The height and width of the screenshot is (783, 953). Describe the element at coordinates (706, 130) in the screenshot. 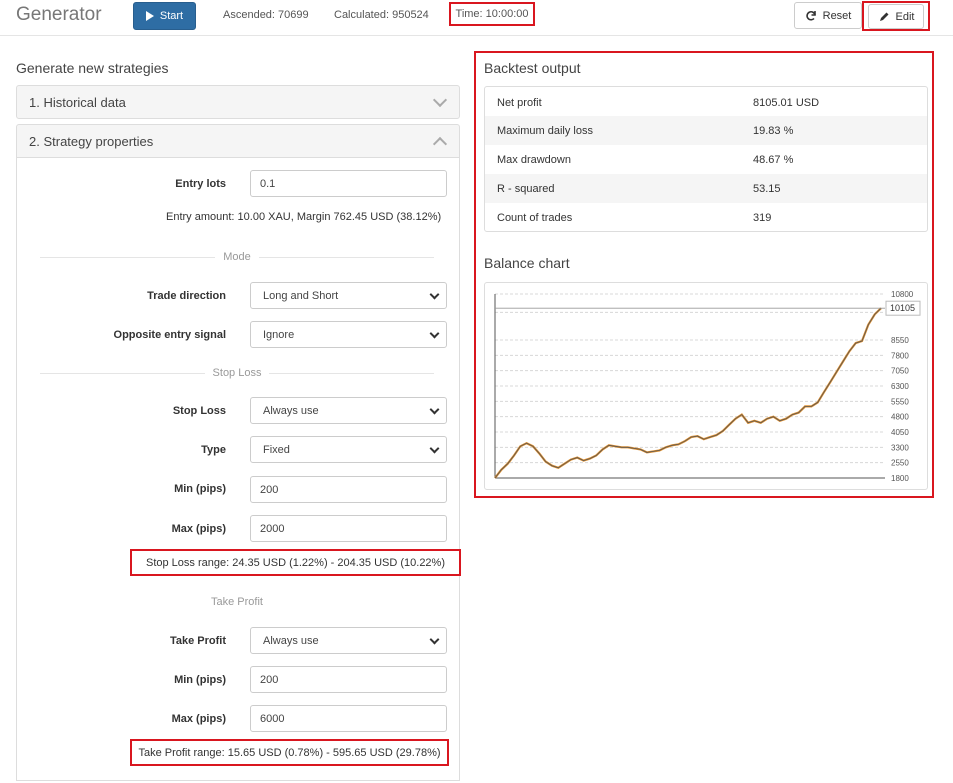

I see `table-row: Maximum daily loss 19.83 %` at that location.